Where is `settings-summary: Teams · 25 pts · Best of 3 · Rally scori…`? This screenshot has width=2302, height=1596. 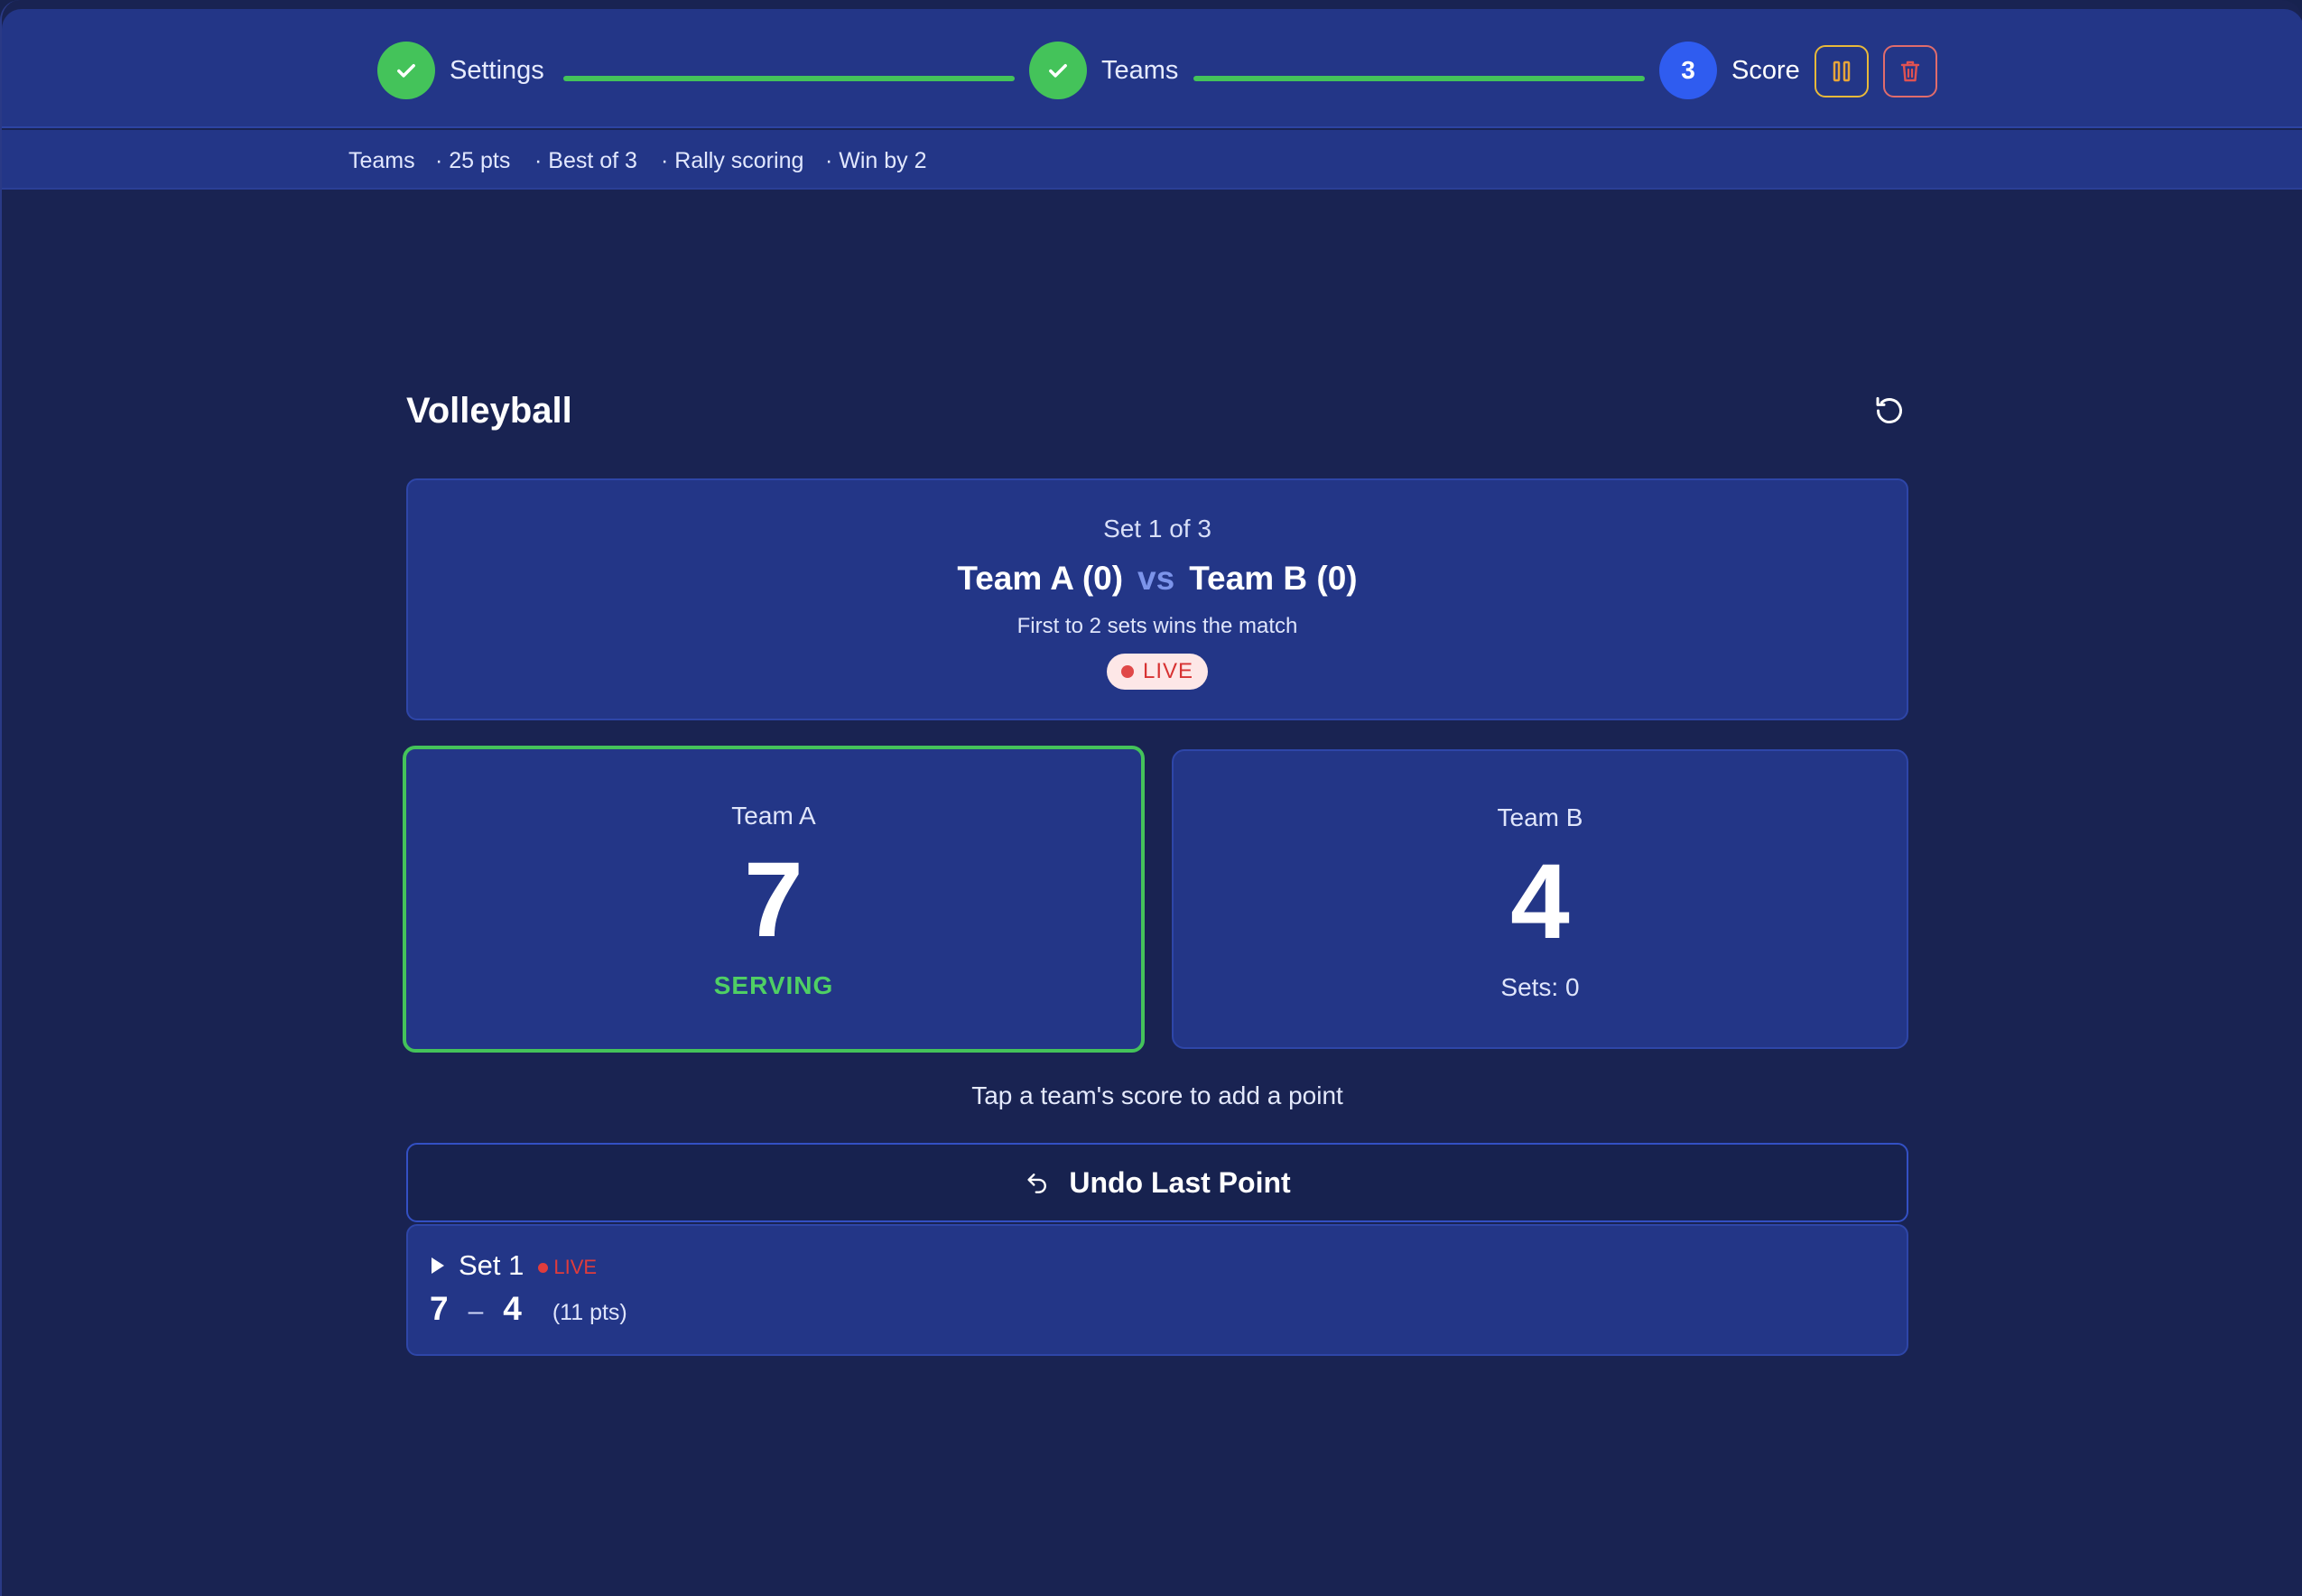
settings-summary: Teams · 25 pts · Best of 3 · Rally scori… is located at coordinates (1152, 160).